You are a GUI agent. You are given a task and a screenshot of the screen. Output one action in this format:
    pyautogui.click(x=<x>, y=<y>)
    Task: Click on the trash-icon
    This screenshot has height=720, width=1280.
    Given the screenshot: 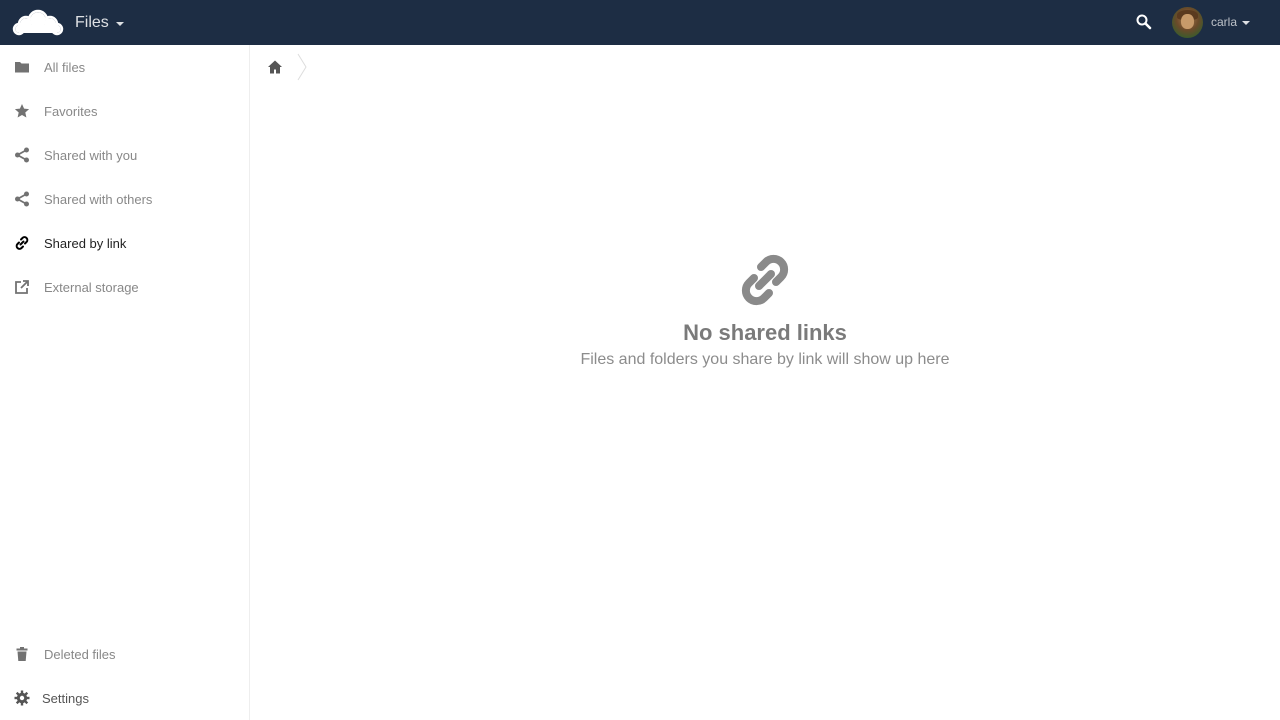 What is the action you would take?
    pyautogui.click(x=22, y=654)
    